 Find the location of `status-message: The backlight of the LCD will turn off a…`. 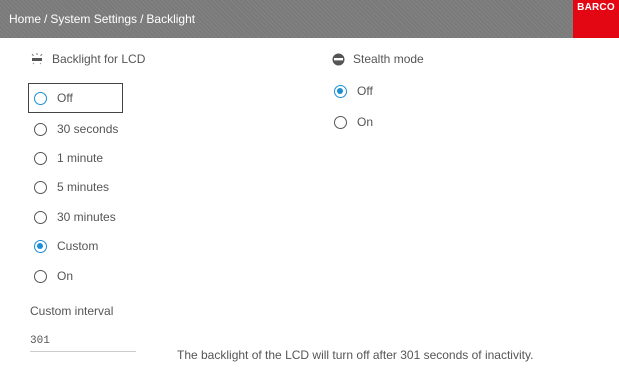

status-message: The backlight of the LCD will turn off a… is located at coordinates (355, 355).